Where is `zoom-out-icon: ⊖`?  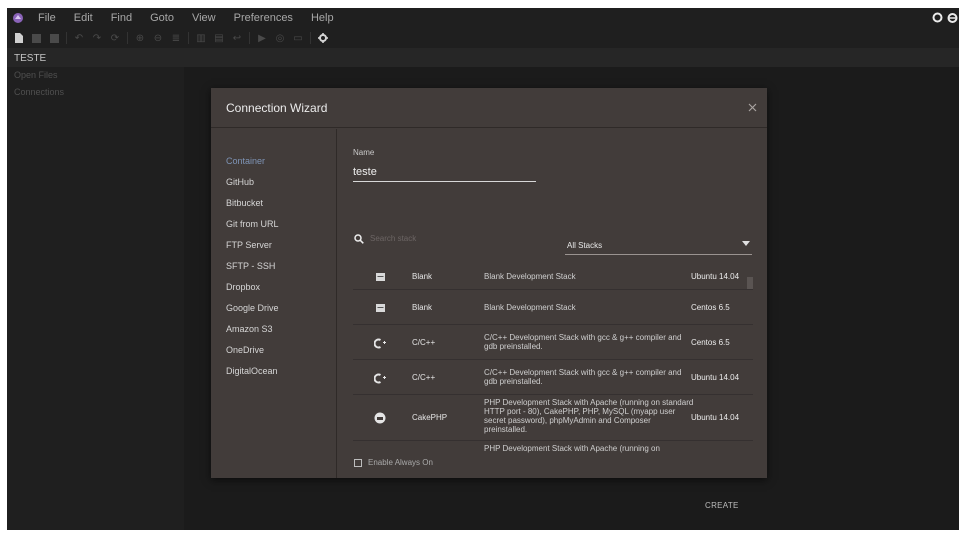
zoom-out-icon: ⊖ is located at coordinates (158, 38).